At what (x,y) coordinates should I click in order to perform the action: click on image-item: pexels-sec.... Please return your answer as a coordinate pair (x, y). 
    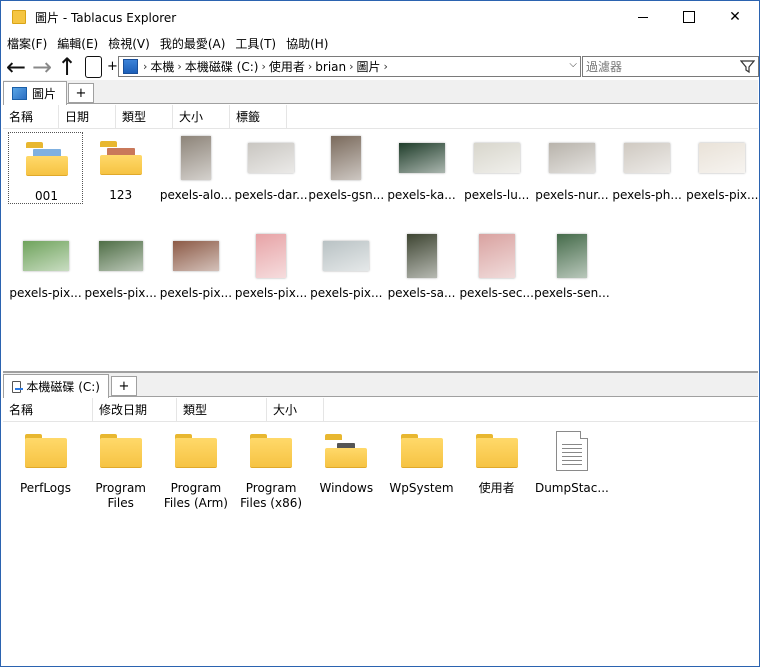
    Looking at the image, I should click on (496, 266).